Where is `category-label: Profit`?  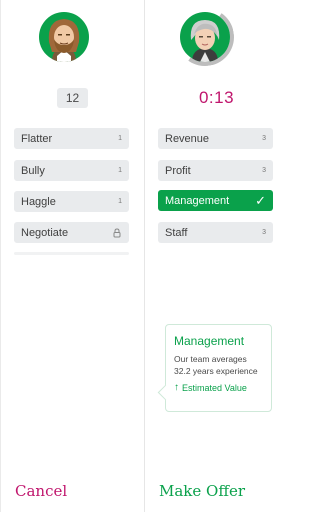
category-label: Profit is located at coordinates (178, 170).